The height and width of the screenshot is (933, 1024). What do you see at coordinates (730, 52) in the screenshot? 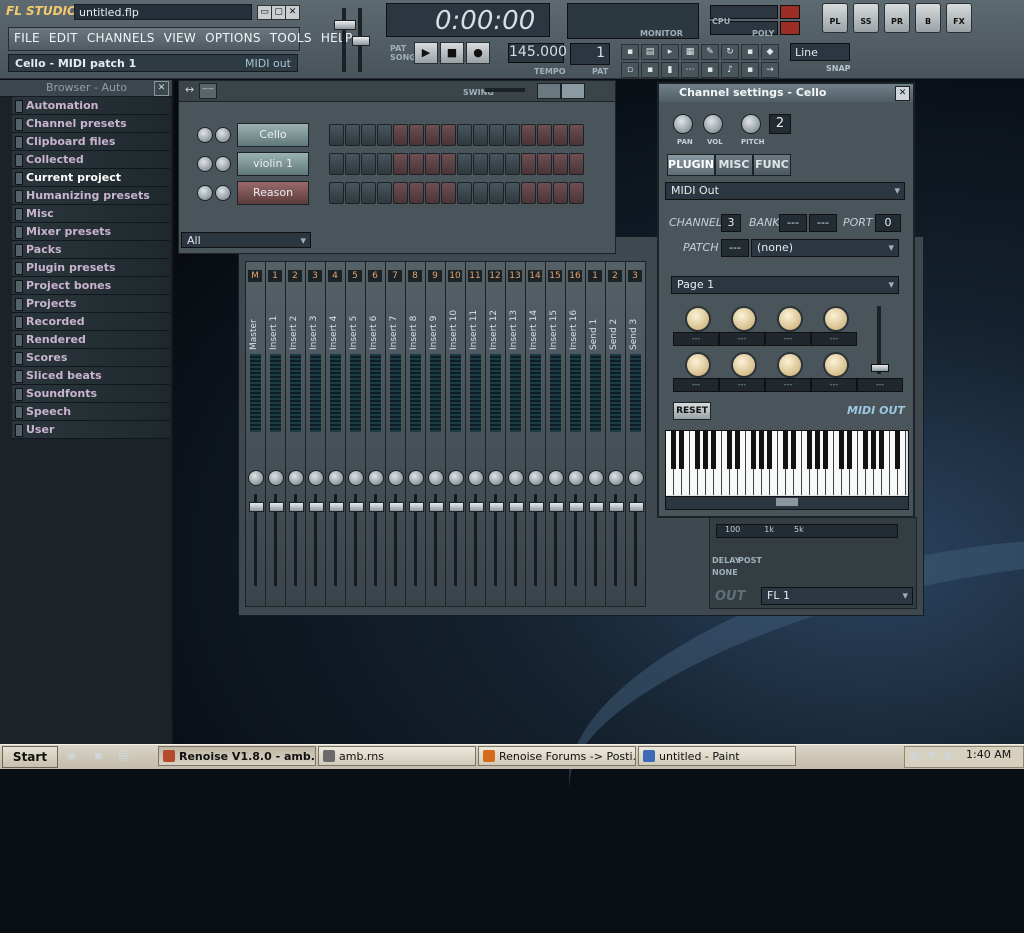
I see `tool-icon-6: ↻` at bounding box center [730, 52].